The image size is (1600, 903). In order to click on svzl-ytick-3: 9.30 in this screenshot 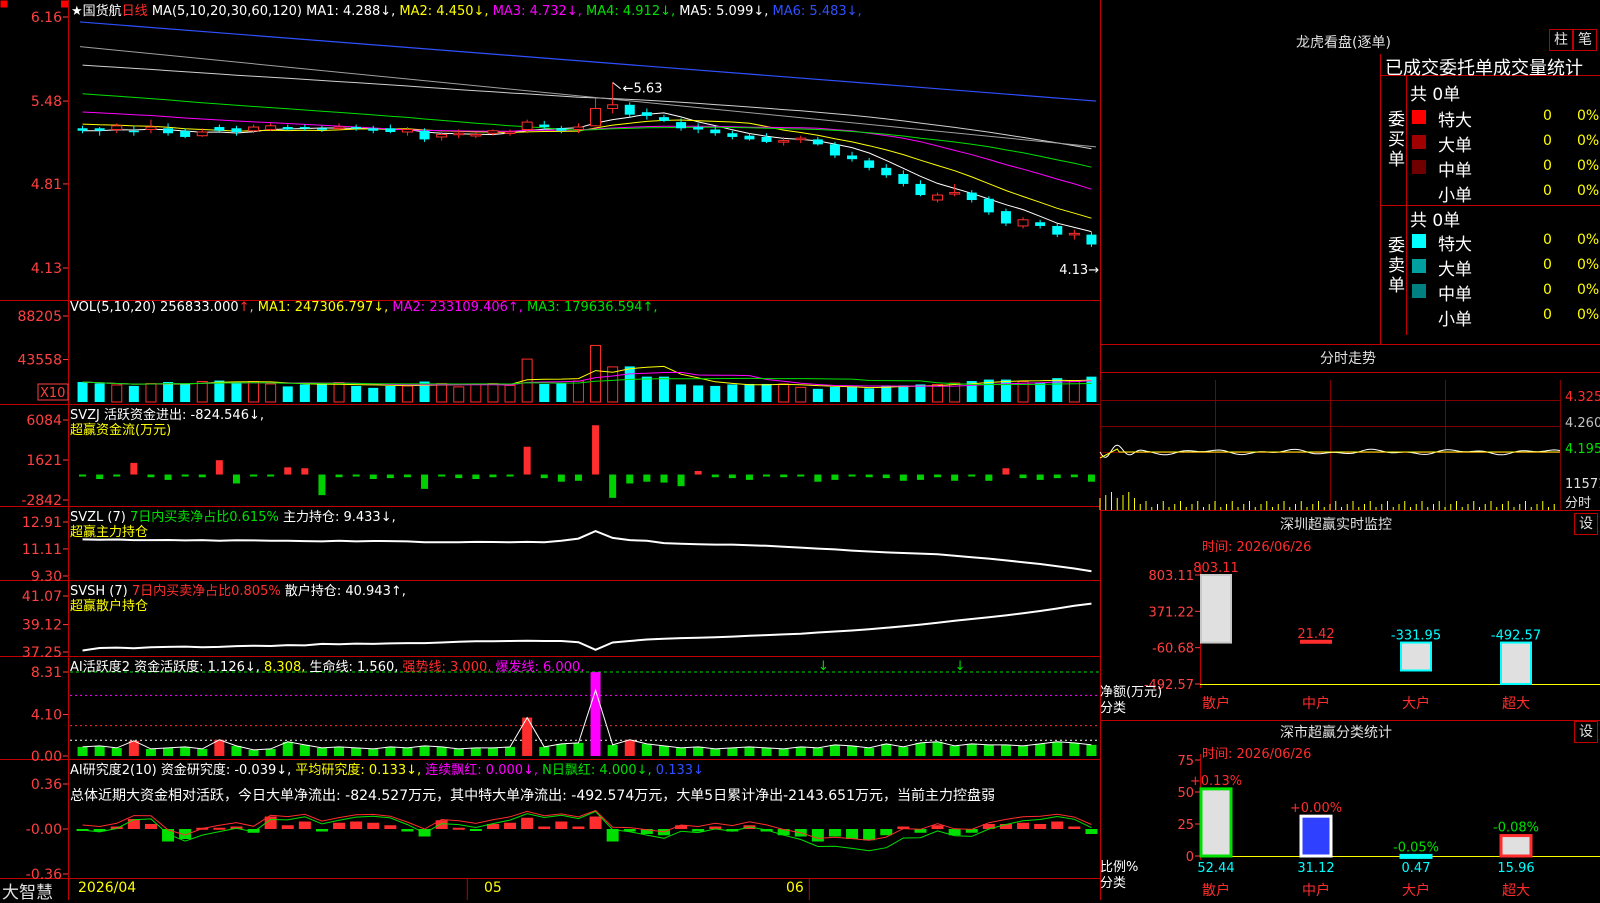, I will do `click(46, 577)`.